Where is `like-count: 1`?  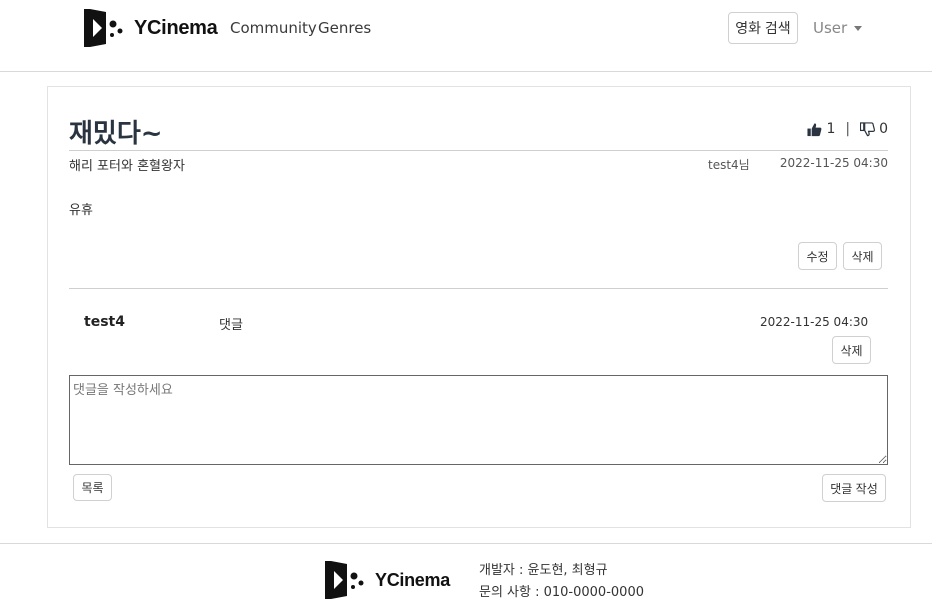
like-count: 1 is located at coordinates (831, 129).